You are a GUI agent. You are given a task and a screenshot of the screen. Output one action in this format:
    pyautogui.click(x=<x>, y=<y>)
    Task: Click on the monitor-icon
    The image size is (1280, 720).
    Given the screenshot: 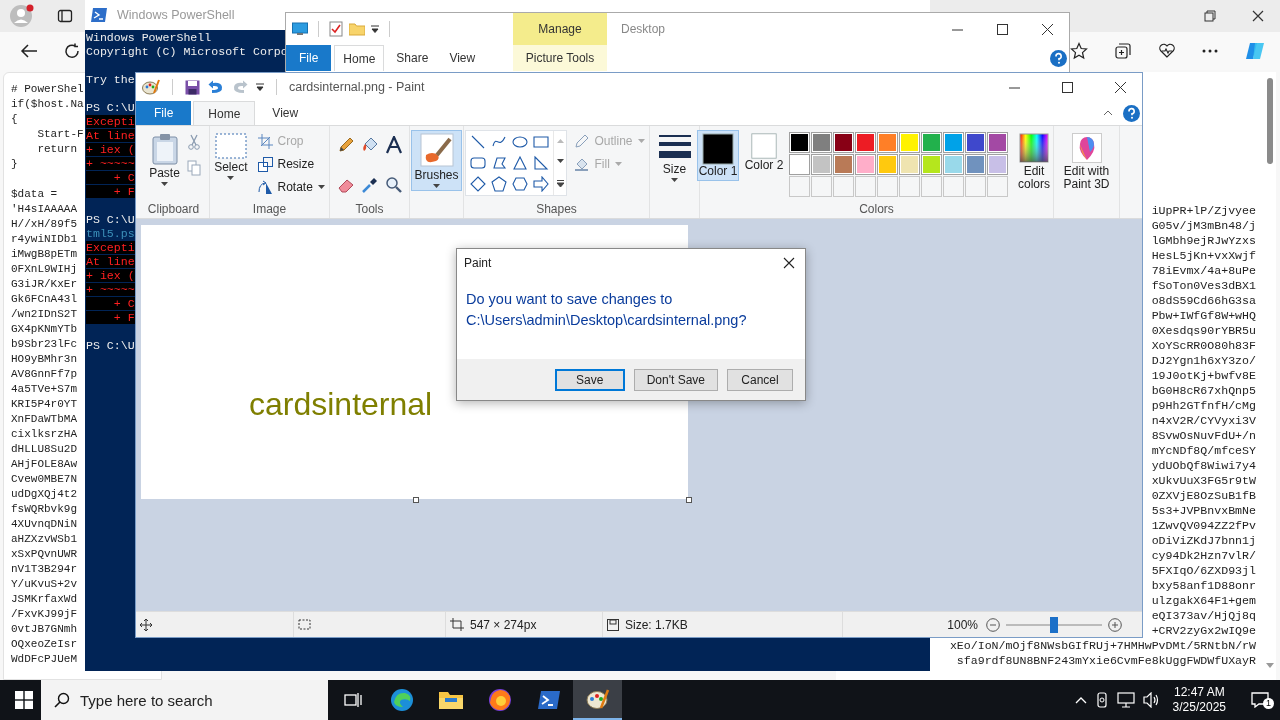 What is the action you would take?
    pyautogui.click(x=300, y=29)
    